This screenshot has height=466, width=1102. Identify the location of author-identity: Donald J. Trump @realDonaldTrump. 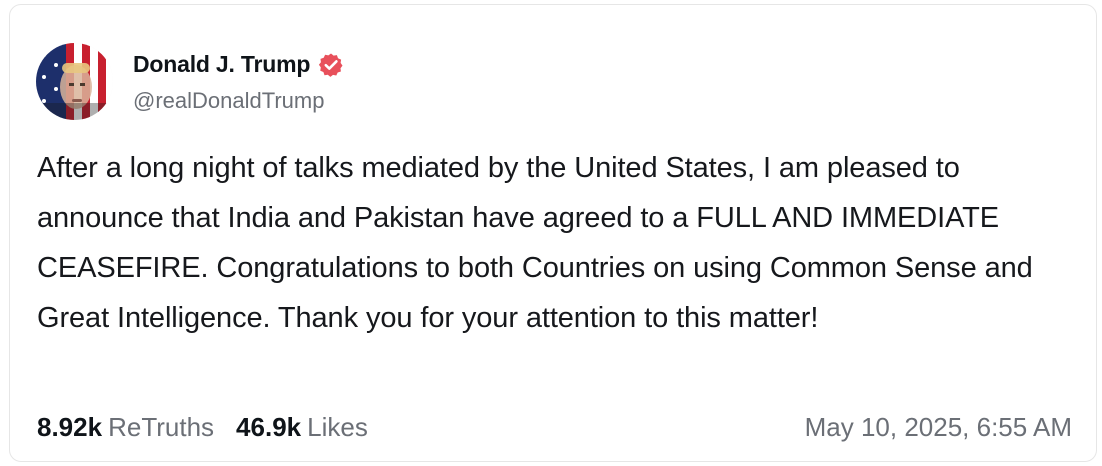
(238, 82).